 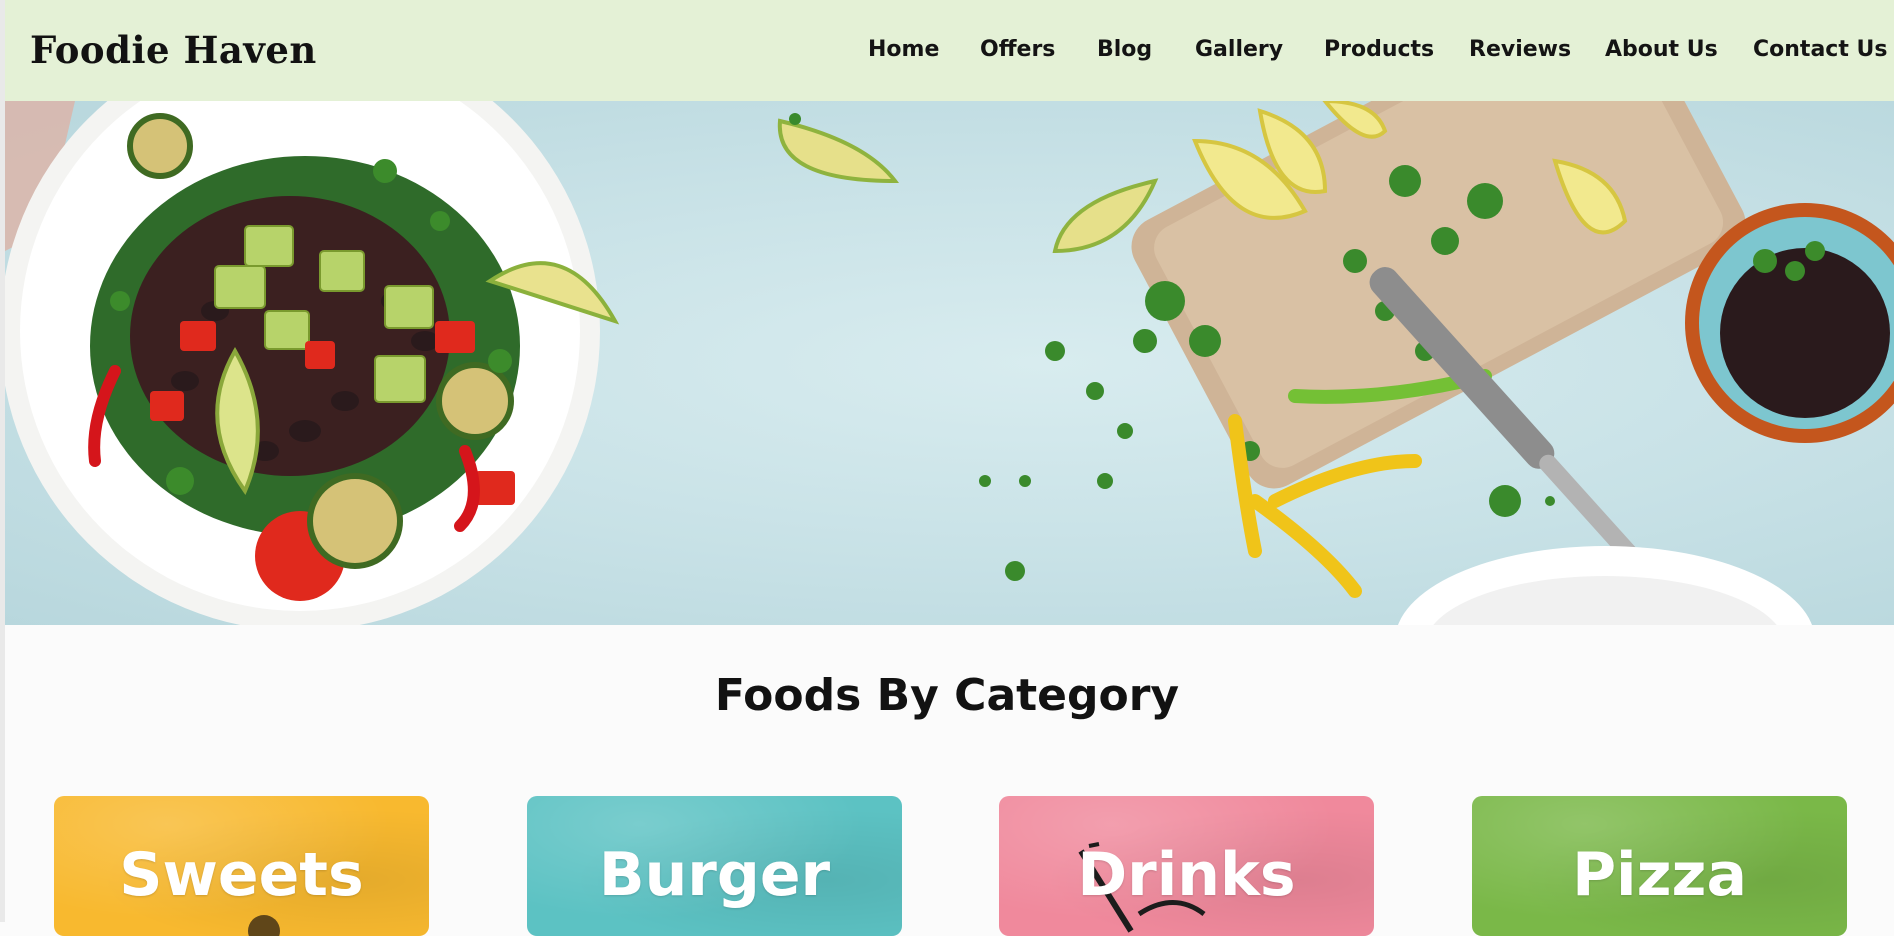 What do you see at coordinates (1520, 49) in the screenshot?
I see `nav-reviews: Reviews` at bounding box center [1520, 49].